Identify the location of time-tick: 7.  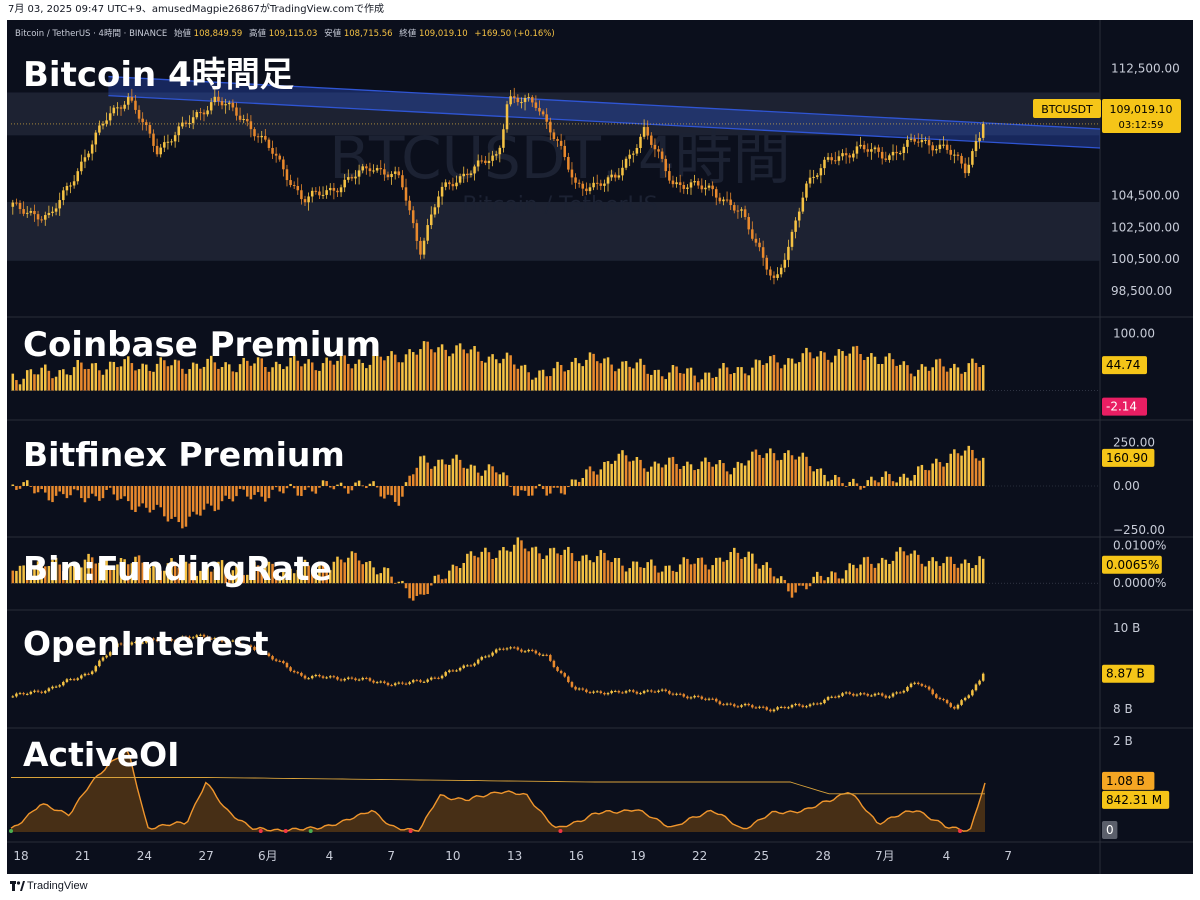
(1008, 856).